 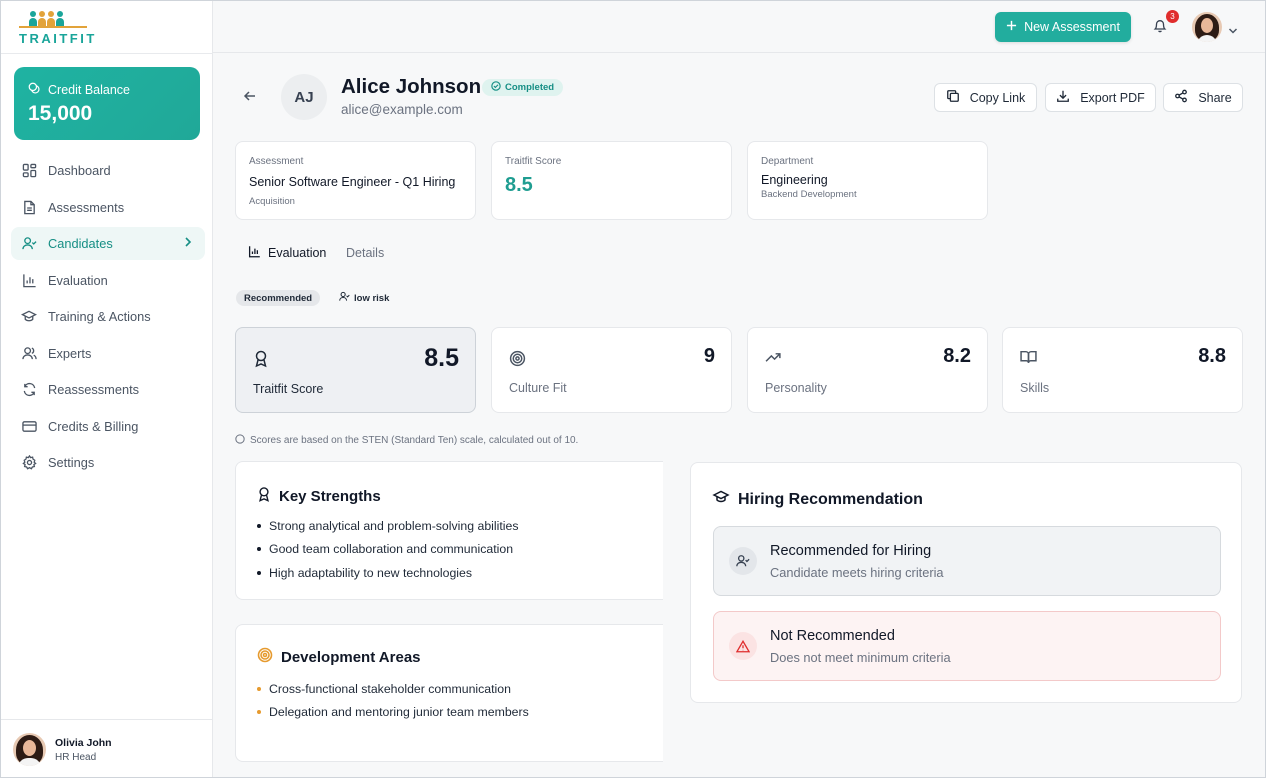 What do you see at coordinates (739, 27) in the screenshot?
I see `top-bar: New Assessment 3` at bounding box center [739, 27].